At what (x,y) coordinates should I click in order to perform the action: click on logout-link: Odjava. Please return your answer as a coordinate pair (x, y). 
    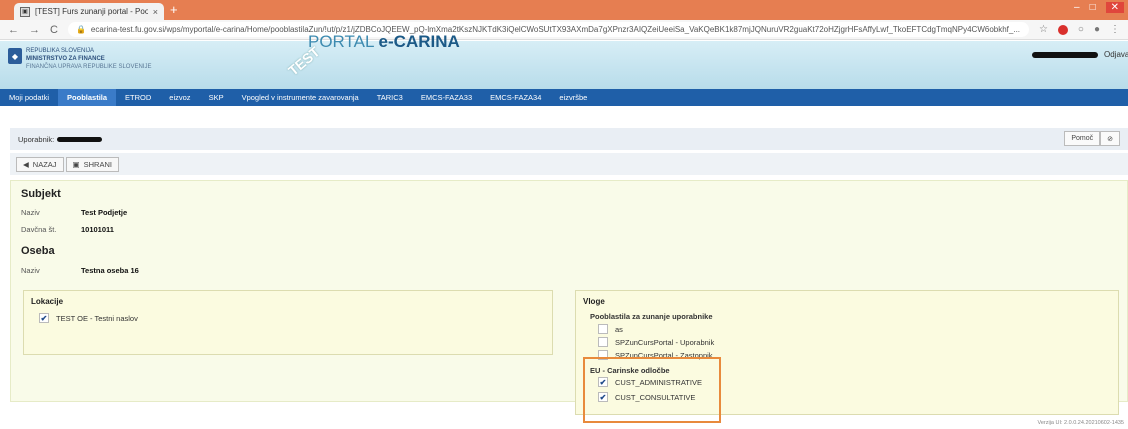
    Looking at the image, I should click on (1116, 54).